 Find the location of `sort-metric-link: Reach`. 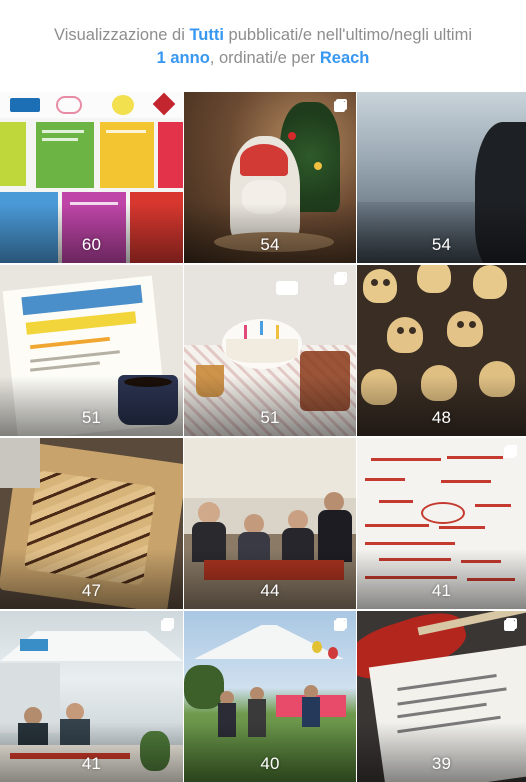

sort-metric-link: Reach is located at coordinates (345, 58).